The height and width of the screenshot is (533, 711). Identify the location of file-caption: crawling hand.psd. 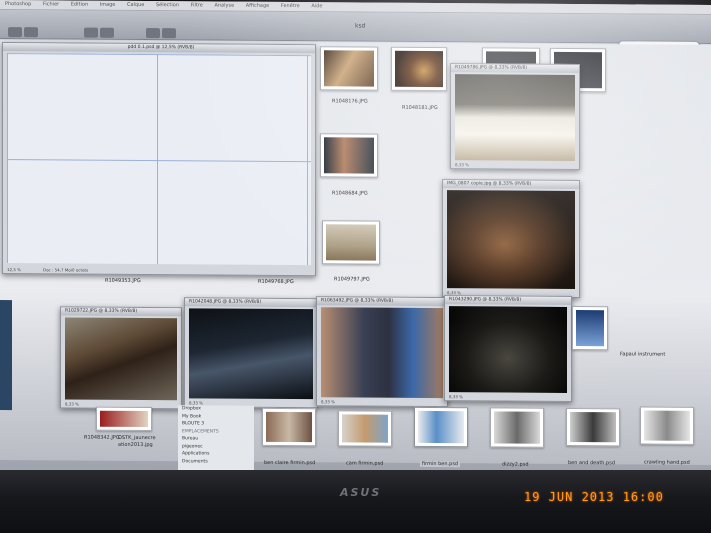
(667, 462).